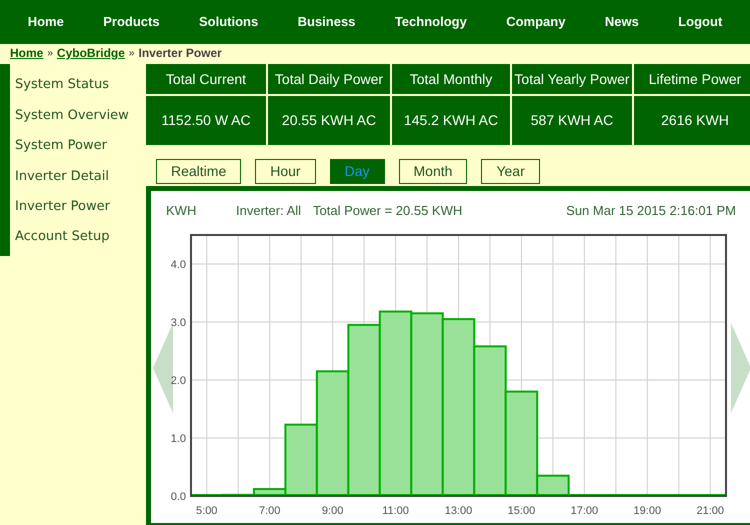 The image size is (750, 525). I want to click on x-tick-label: 21:00, so click(710, 511).